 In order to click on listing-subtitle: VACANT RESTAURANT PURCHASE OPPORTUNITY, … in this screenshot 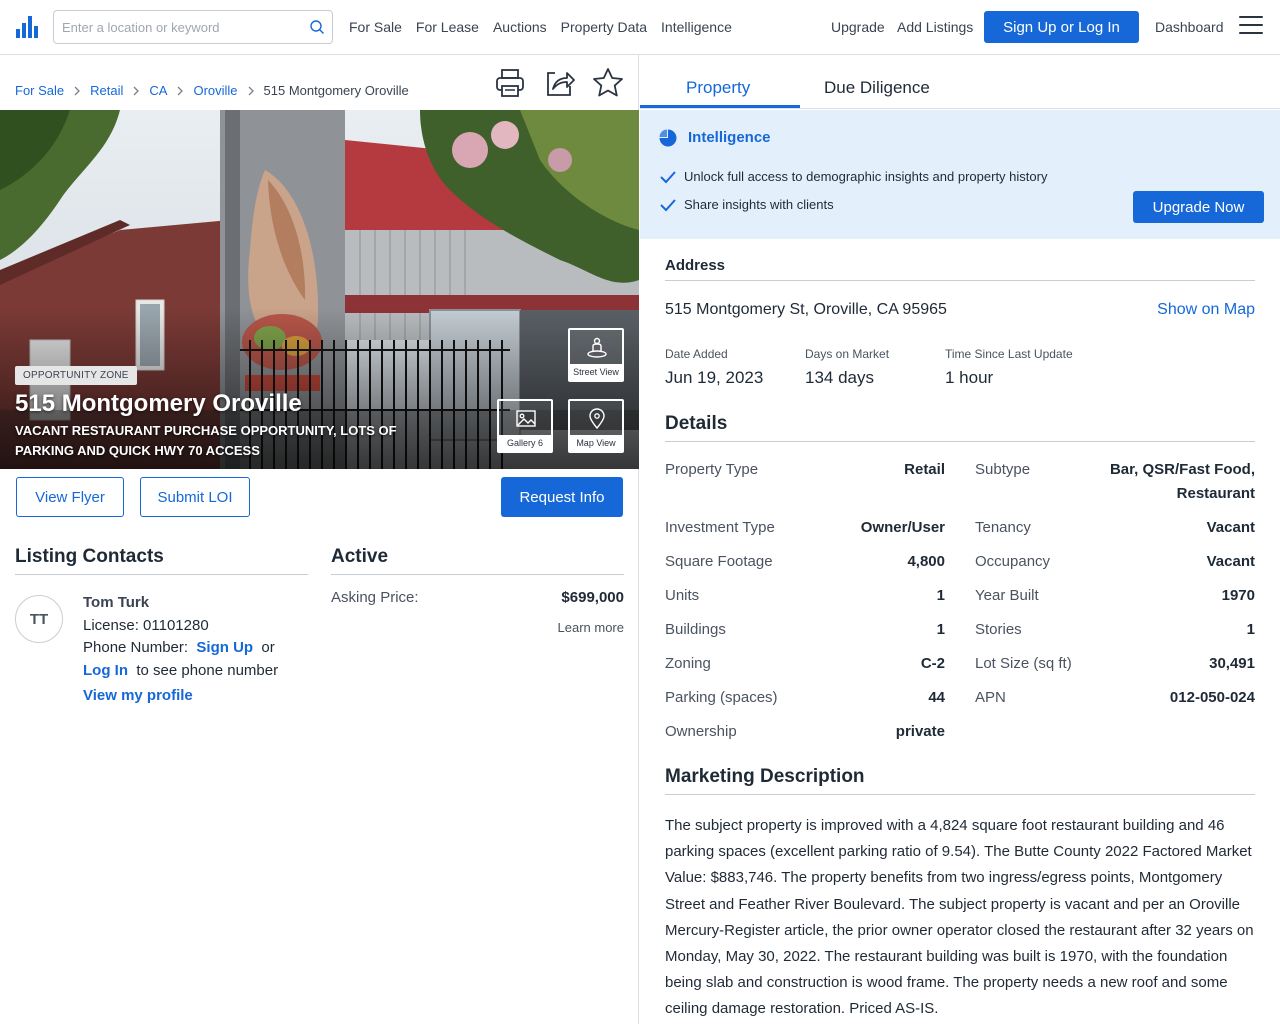, I will do `click(206, 440)`.